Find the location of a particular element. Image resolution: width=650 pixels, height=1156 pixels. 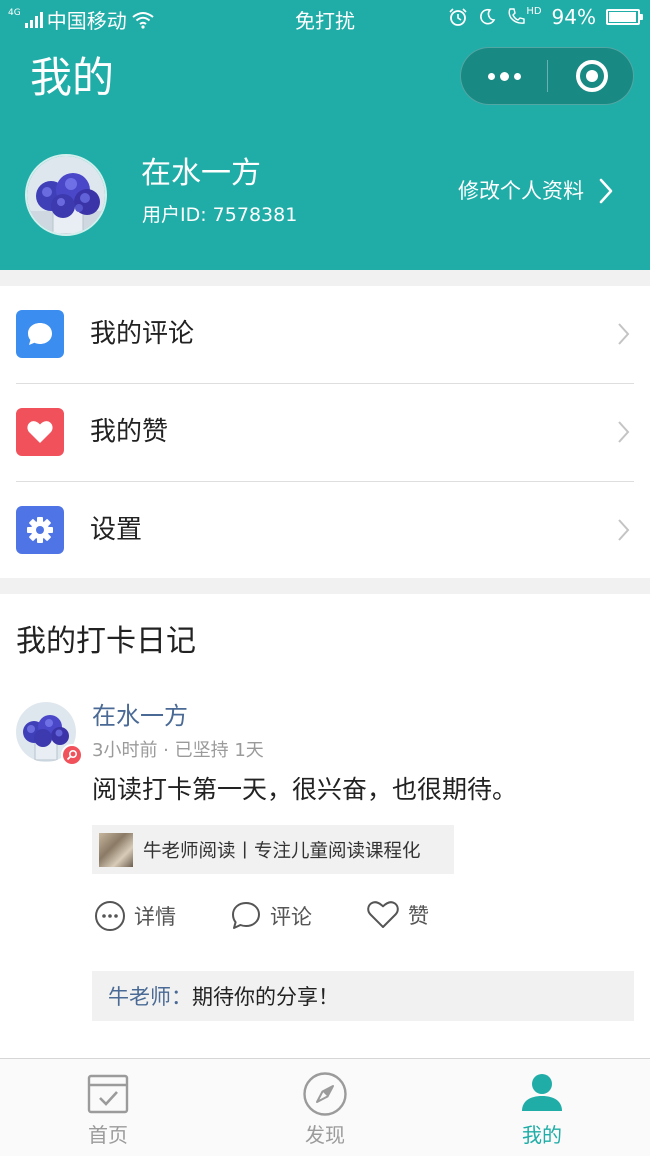

post-content: 阅读打卡第一天，很兴奋，也很期待。 is located at coordinates (305, 789).